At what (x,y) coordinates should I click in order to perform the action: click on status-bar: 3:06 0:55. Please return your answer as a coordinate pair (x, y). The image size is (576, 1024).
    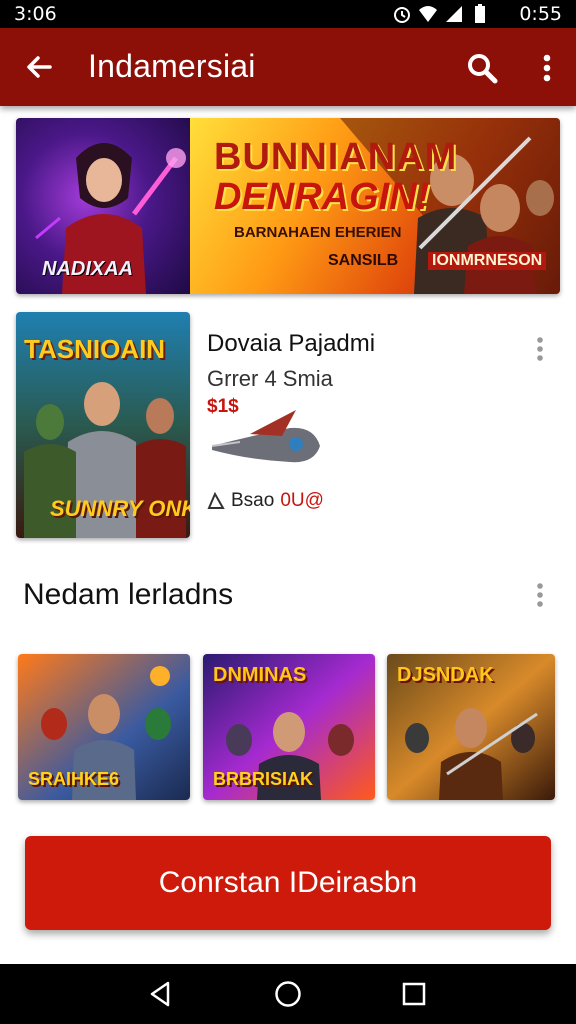
    Looking at the image, I should click on (288, 14).